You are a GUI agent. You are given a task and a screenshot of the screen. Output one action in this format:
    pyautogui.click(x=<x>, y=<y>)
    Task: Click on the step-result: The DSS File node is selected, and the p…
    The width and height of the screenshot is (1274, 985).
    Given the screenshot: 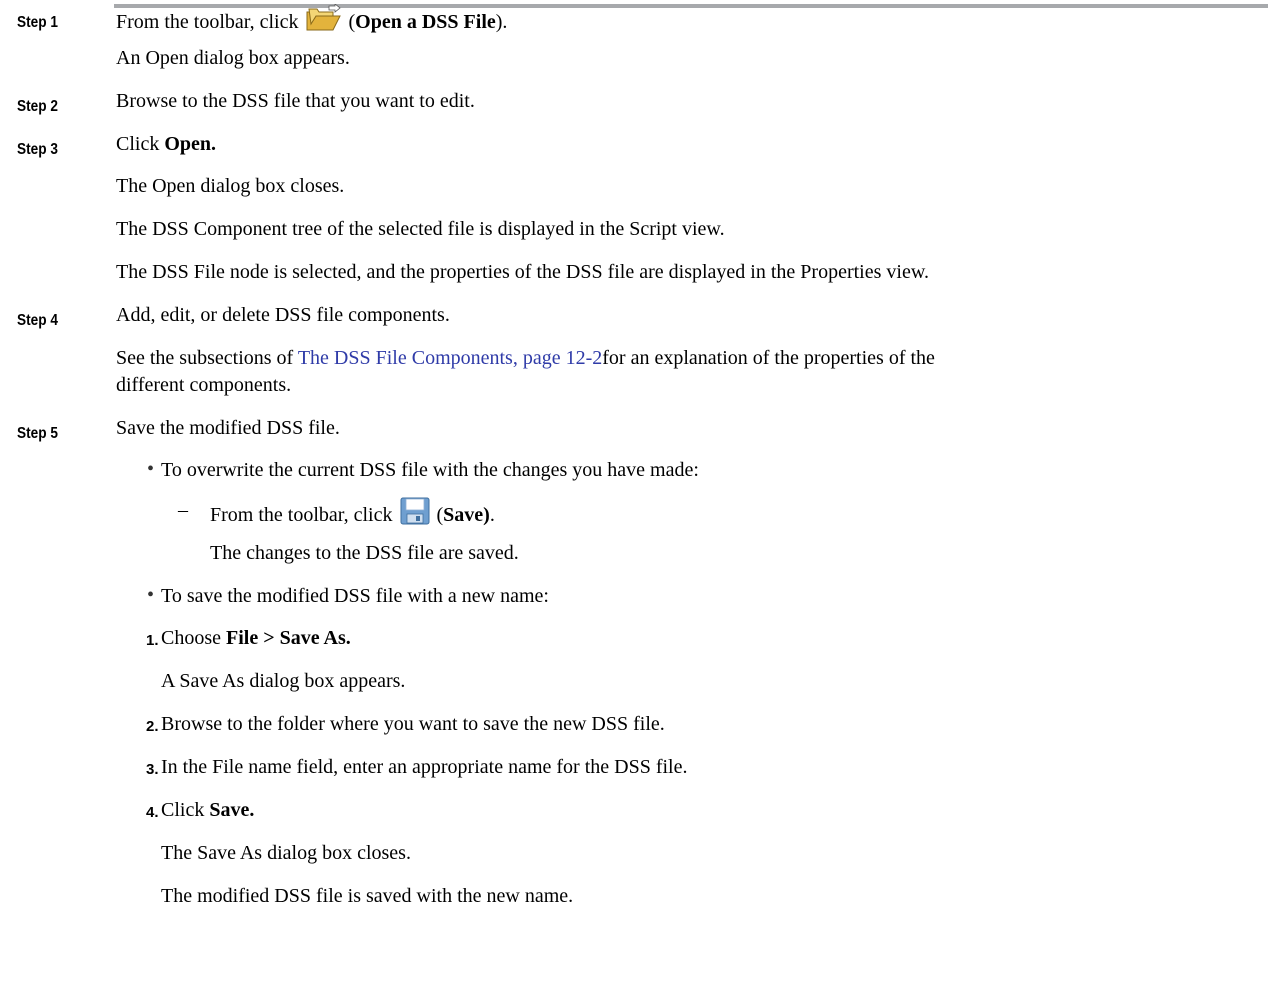 What is the action you would take?
    pyautogui.click(x=522, y=272)
    